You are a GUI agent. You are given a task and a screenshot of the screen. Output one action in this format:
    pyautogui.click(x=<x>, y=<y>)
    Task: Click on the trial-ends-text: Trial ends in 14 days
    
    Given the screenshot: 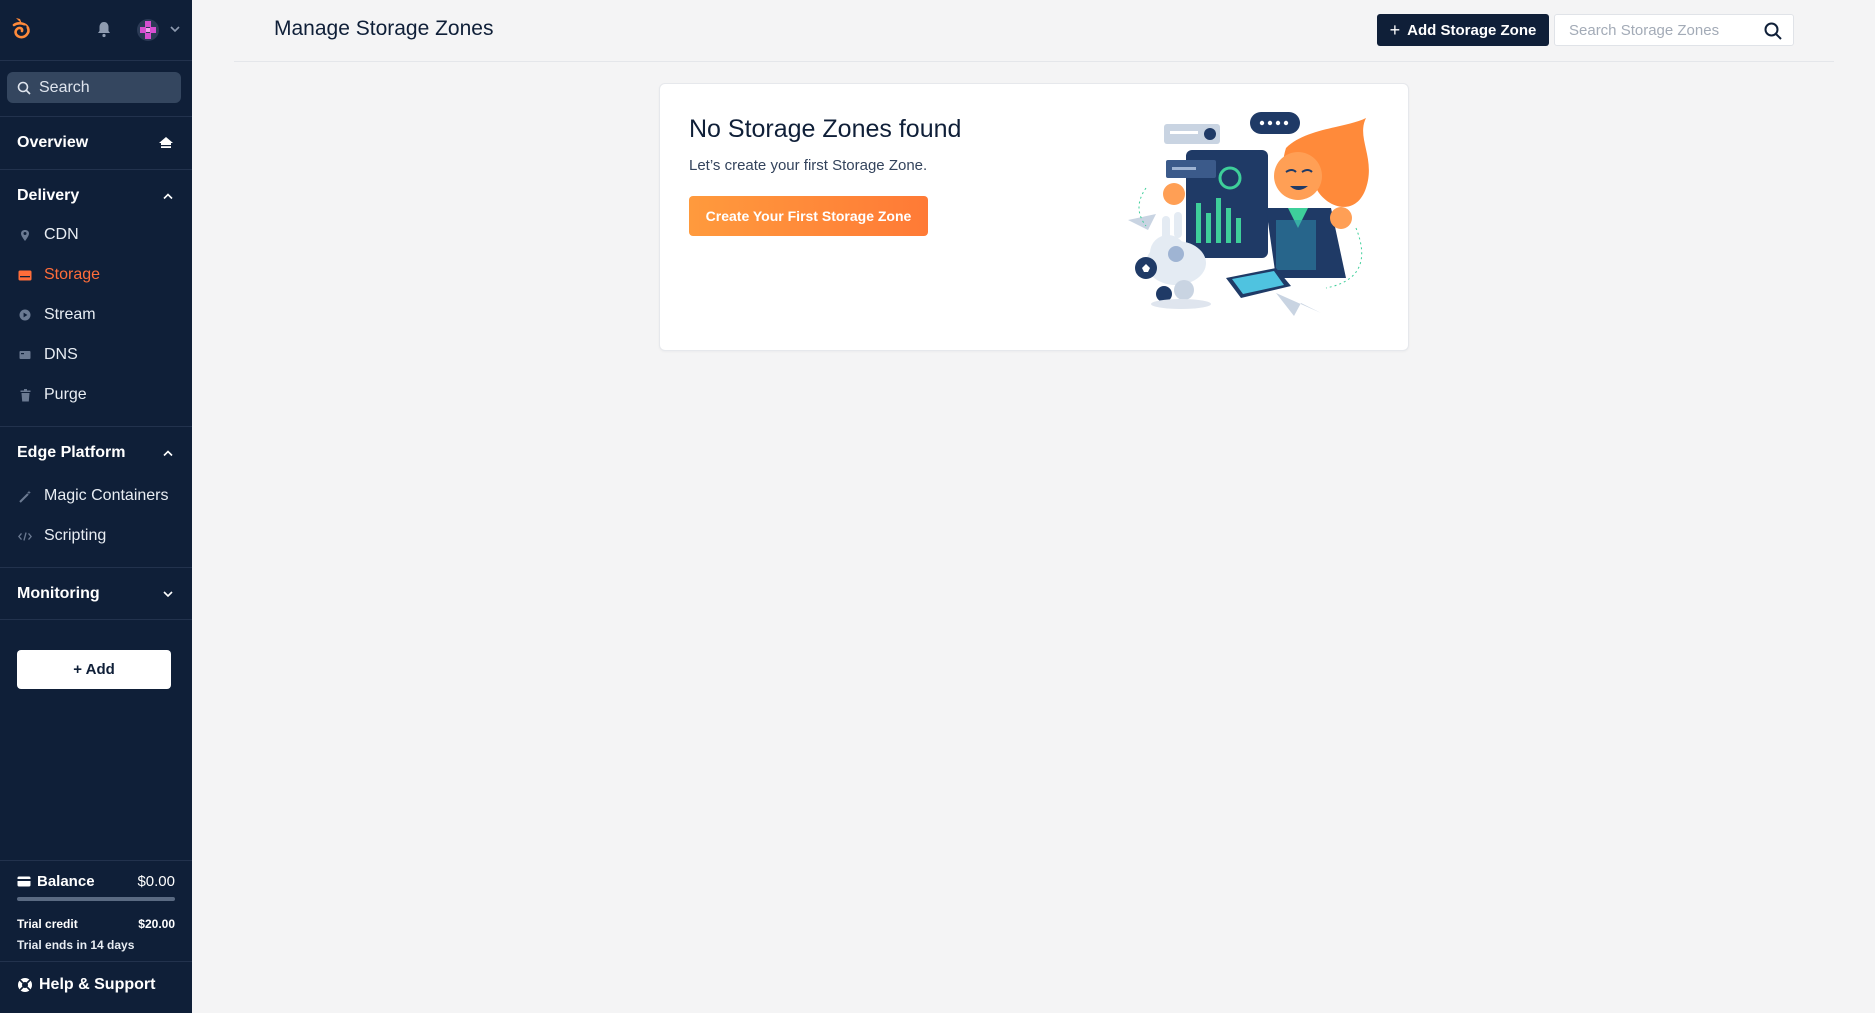 What is the action you would take?
    pyautogui.click(x=76, y=945)
    